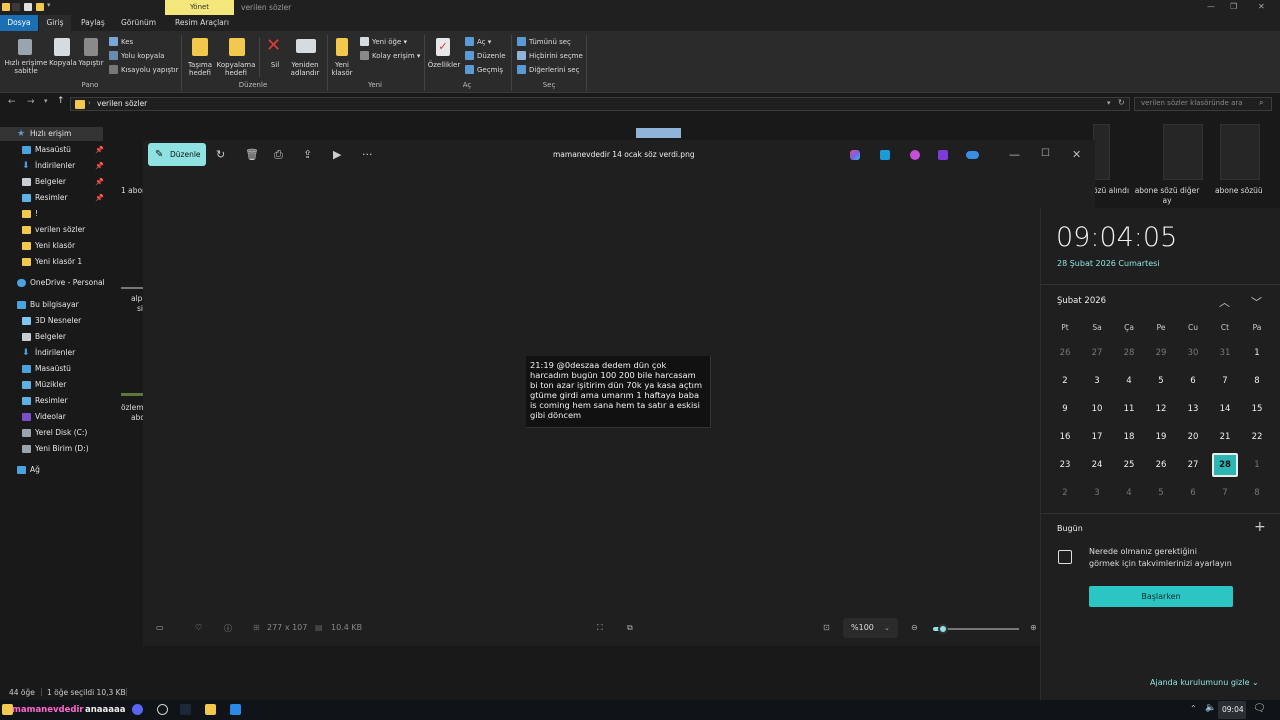  I want to click on more-icon: ···, so click(367, 154).